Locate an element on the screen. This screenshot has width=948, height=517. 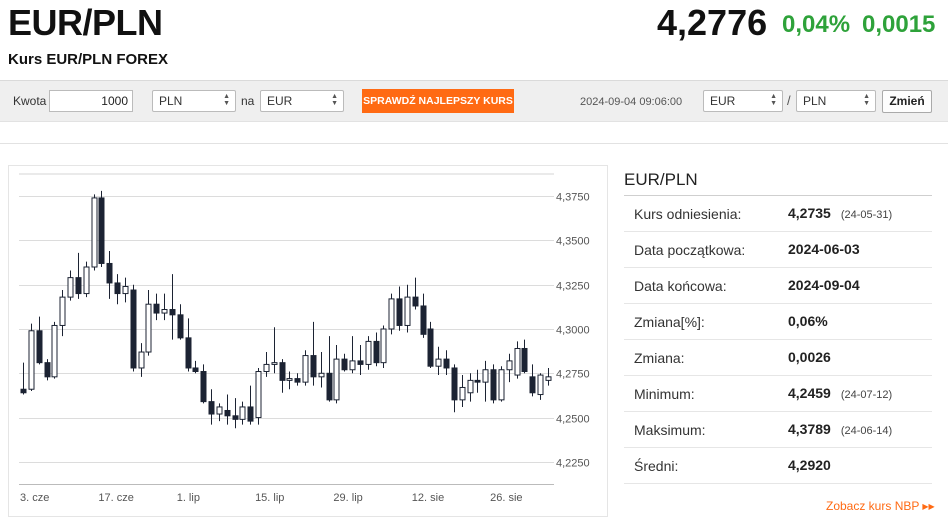
stats-row: Data początkowa: 2024-06-03 is located at coordinates (778, 250).